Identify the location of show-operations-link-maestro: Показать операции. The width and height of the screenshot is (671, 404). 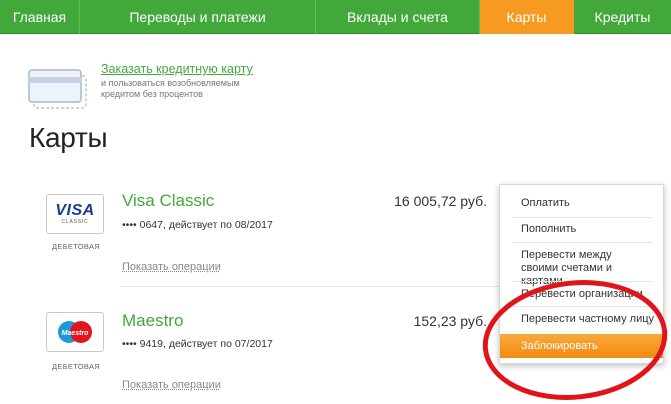
(171, 385).